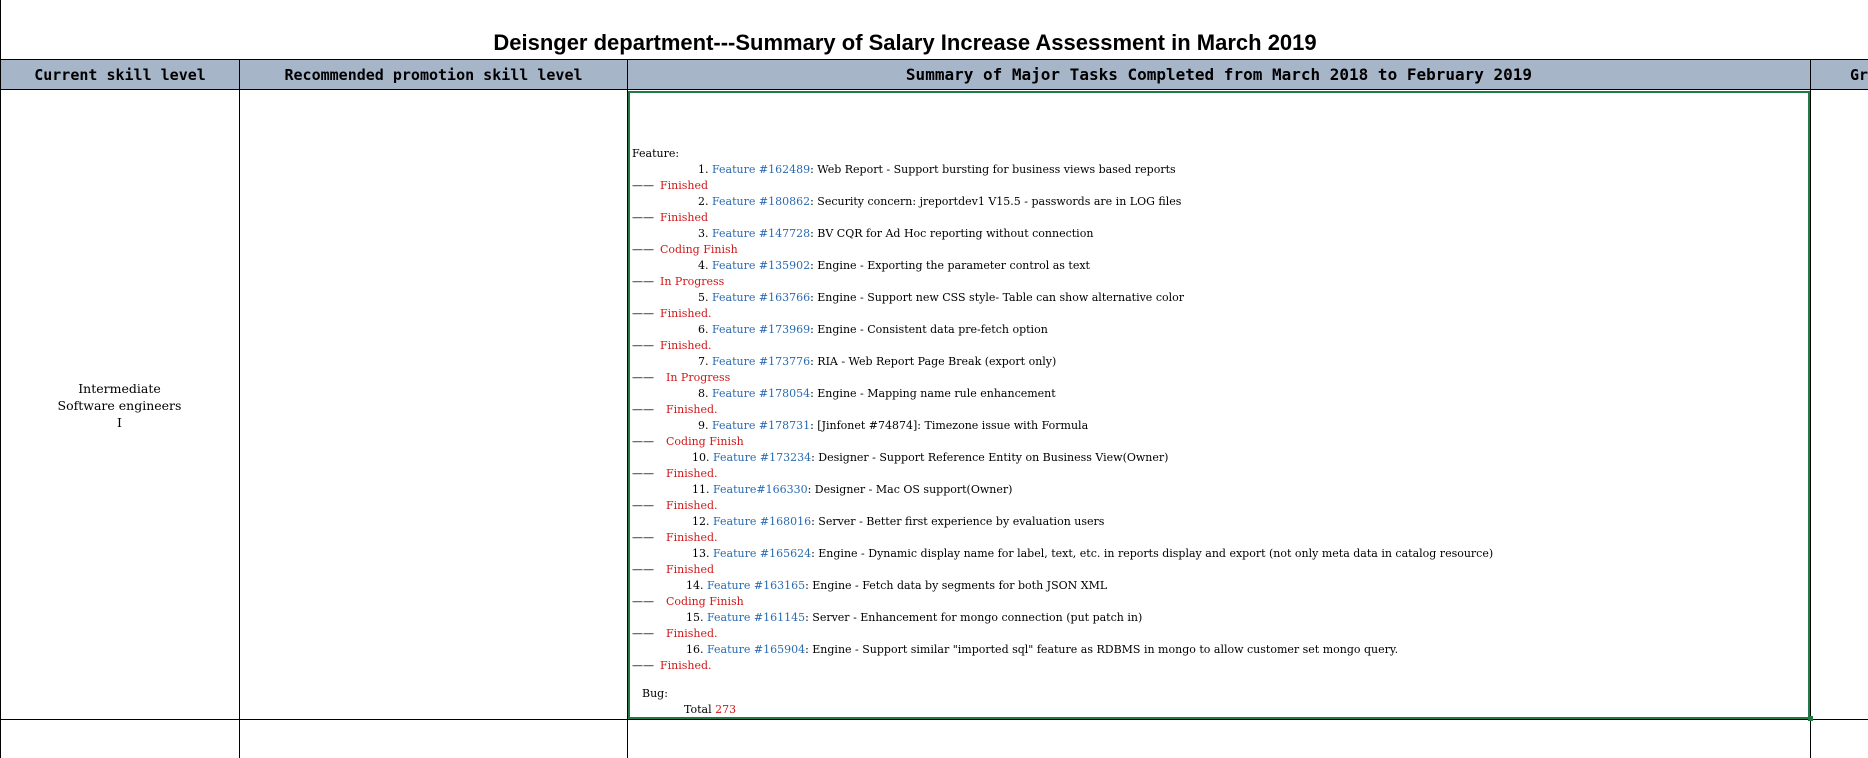 Image resolution: width=1868 pixels, height=758 pixels. What do you see at coordinates (701, 489) in the screenshot?
I see `feature-number: 11.` at bounding box center [701, 489].